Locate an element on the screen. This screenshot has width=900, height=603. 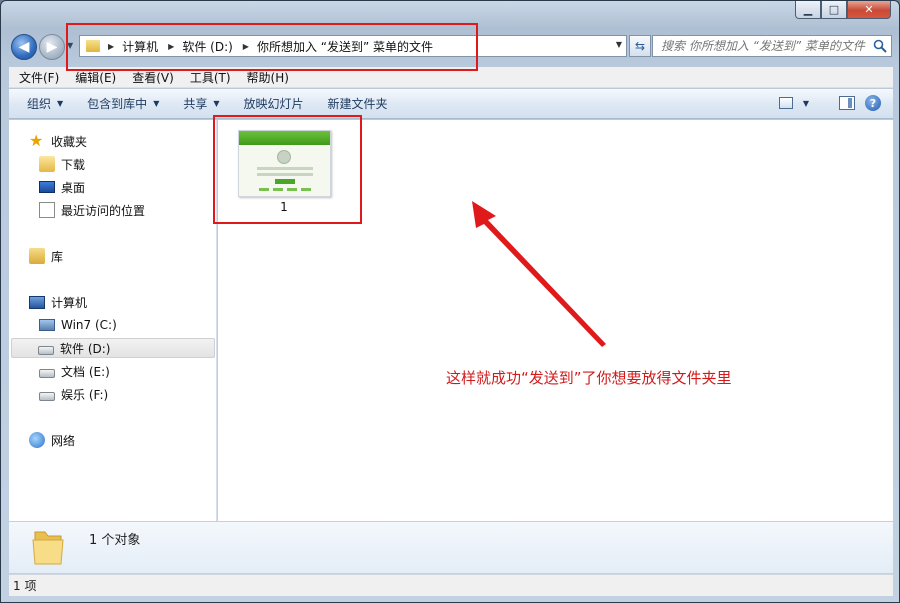
menu-edit: 编辑(E) is located at coordinates (95, 77).